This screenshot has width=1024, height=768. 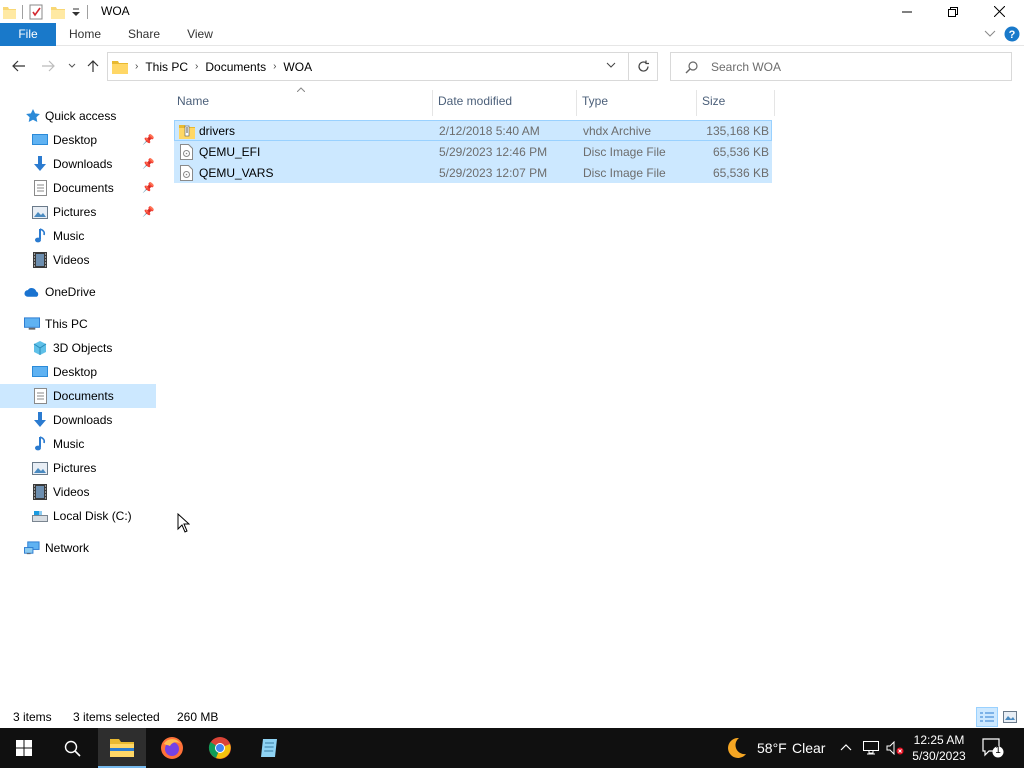 I want to click on customize-toolbar-icon, so click(x=76, y=12).